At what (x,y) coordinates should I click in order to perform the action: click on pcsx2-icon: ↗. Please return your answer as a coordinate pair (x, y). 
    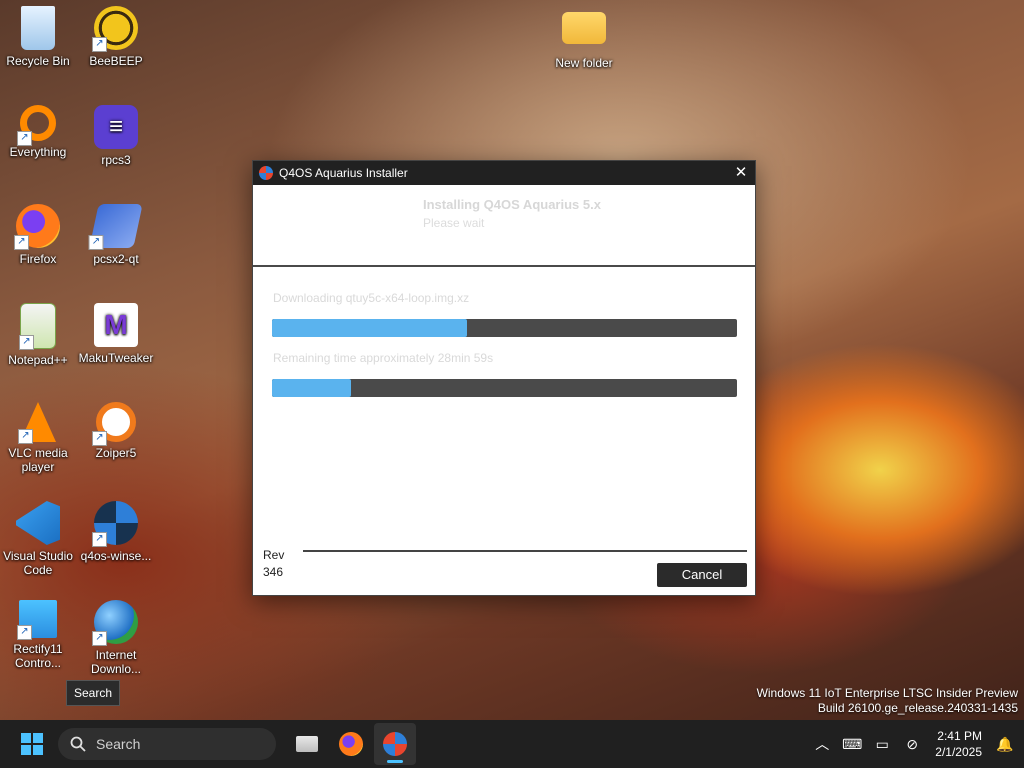
    Looking at the image, I should click on (115, 227).